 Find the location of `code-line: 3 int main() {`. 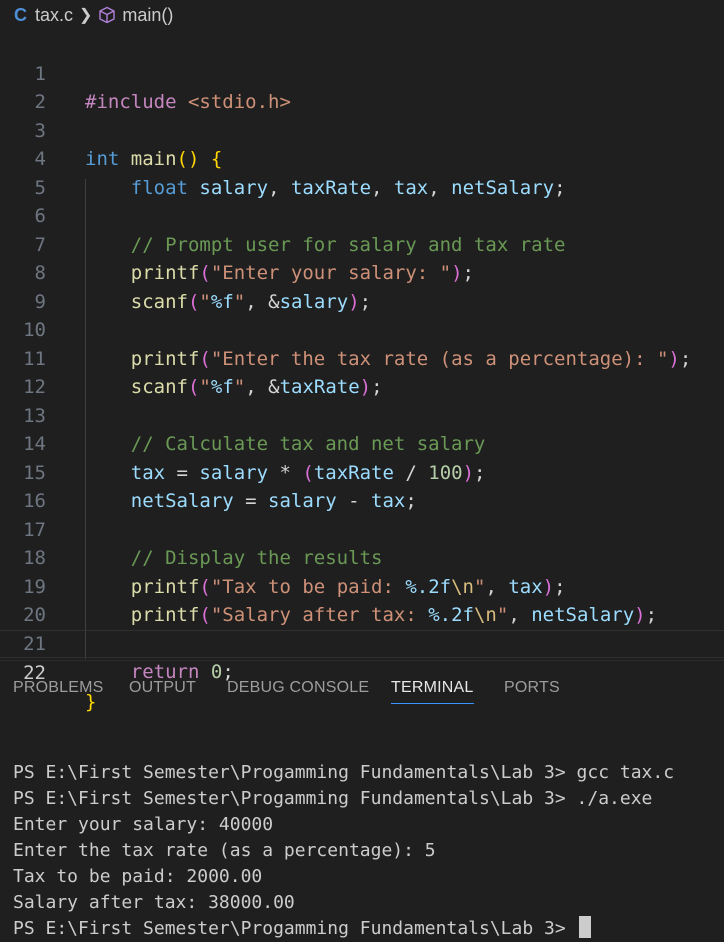

code-line: 3 int main() { is located at coordinates (362, 129).